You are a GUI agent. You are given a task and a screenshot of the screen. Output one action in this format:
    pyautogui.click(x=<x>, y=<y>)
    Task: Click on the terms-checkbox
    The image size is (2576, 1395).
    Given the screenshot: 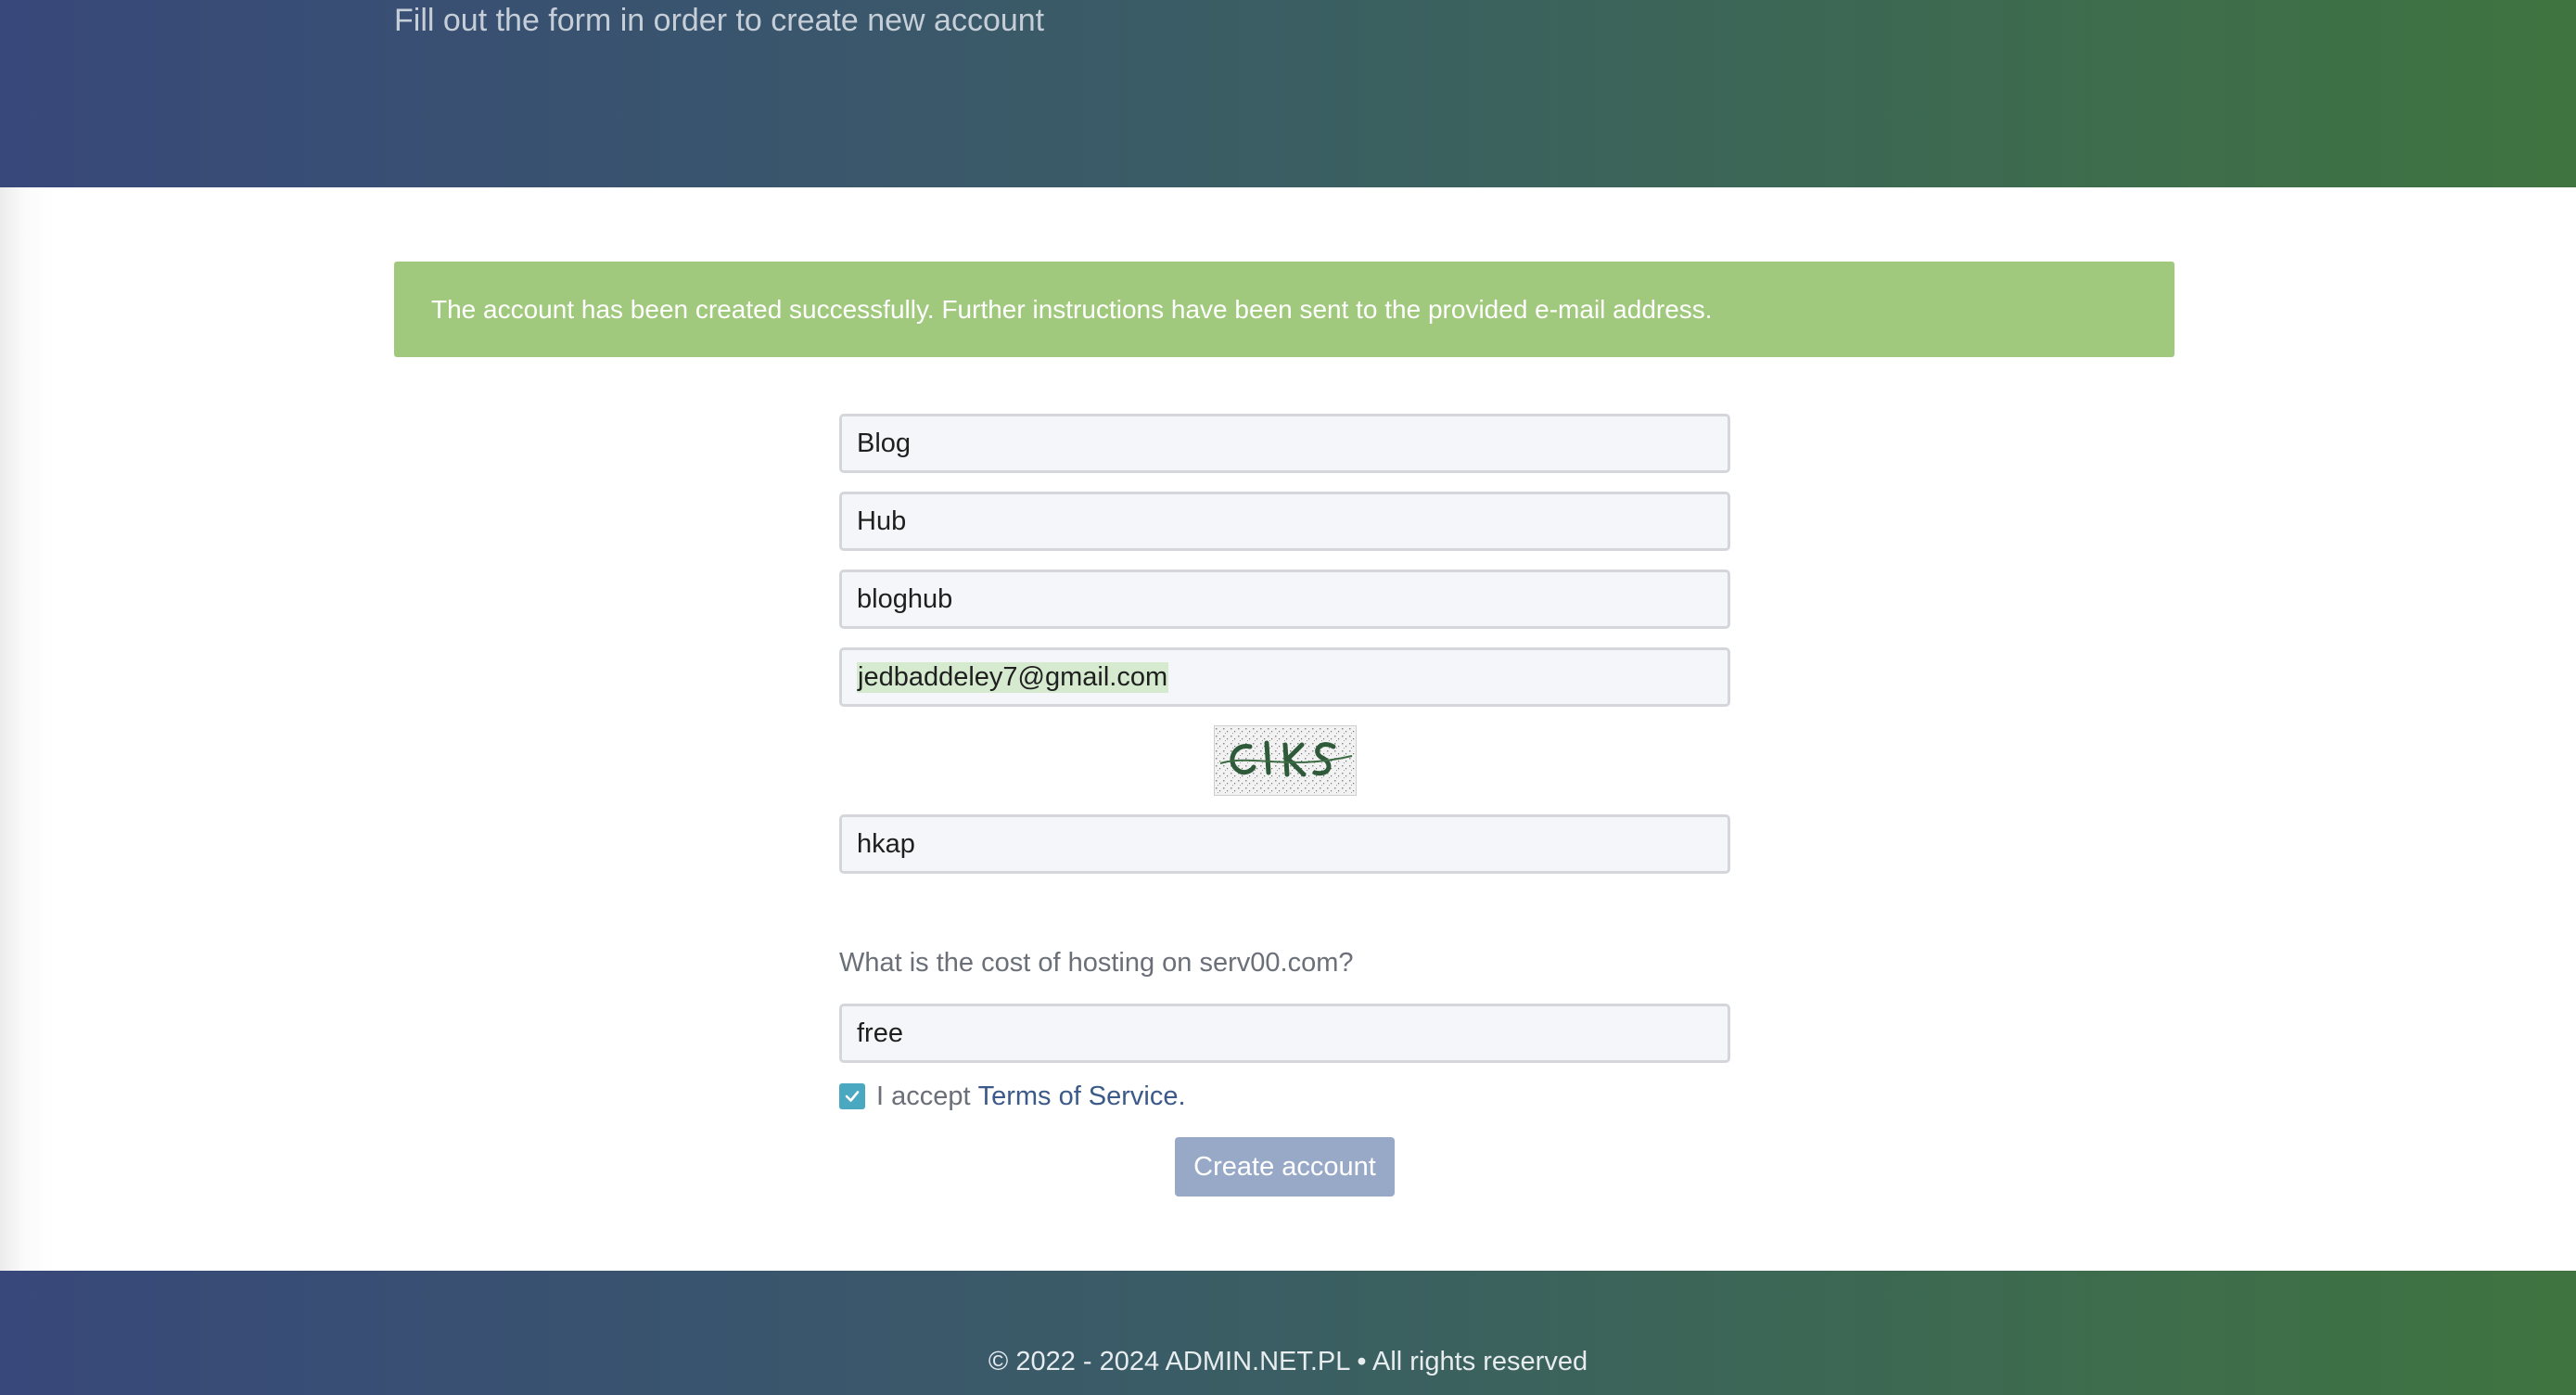 What is the action you would take?
    pyautogui.click(x=852, y=1096)
    